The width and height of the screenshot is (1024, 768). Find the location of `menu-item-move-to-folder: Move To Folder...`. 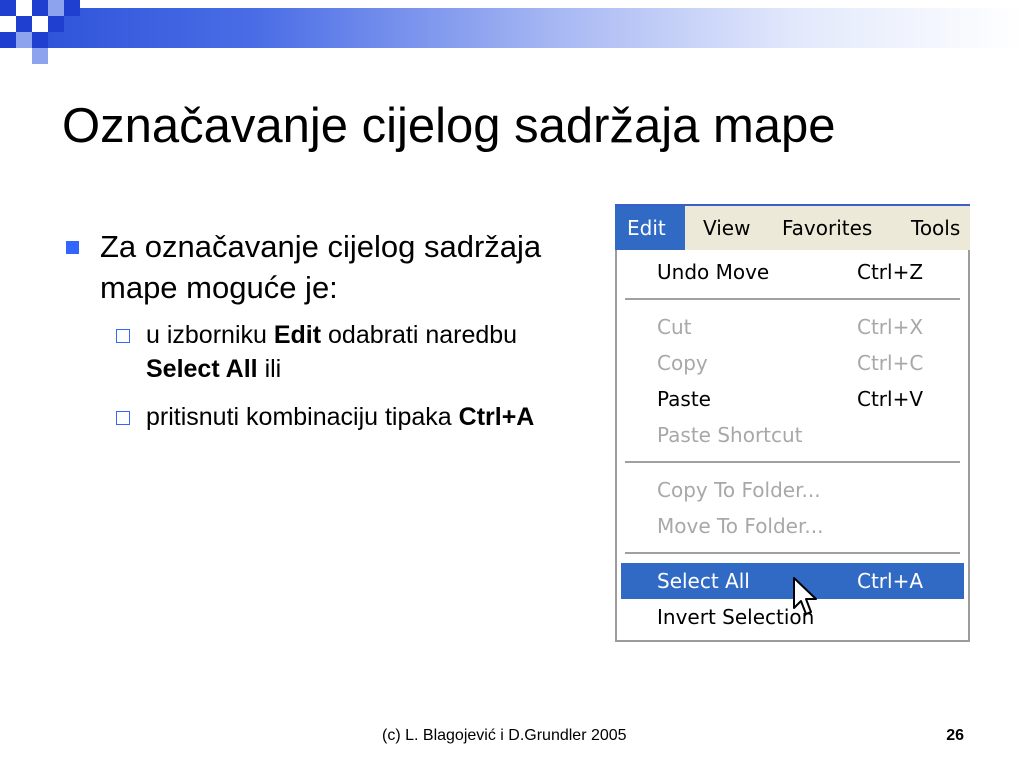

menu-item-move-to-folder: Move To Folder... is located at coordinates (792, 526).